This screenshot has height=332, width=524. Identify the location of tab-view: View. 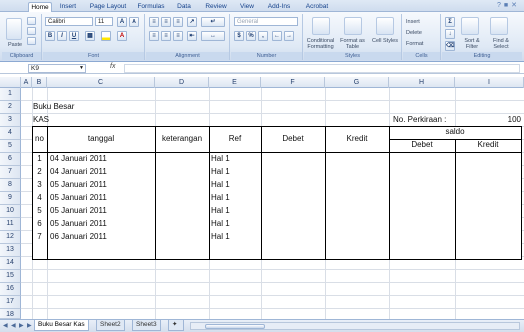
(247, 7).